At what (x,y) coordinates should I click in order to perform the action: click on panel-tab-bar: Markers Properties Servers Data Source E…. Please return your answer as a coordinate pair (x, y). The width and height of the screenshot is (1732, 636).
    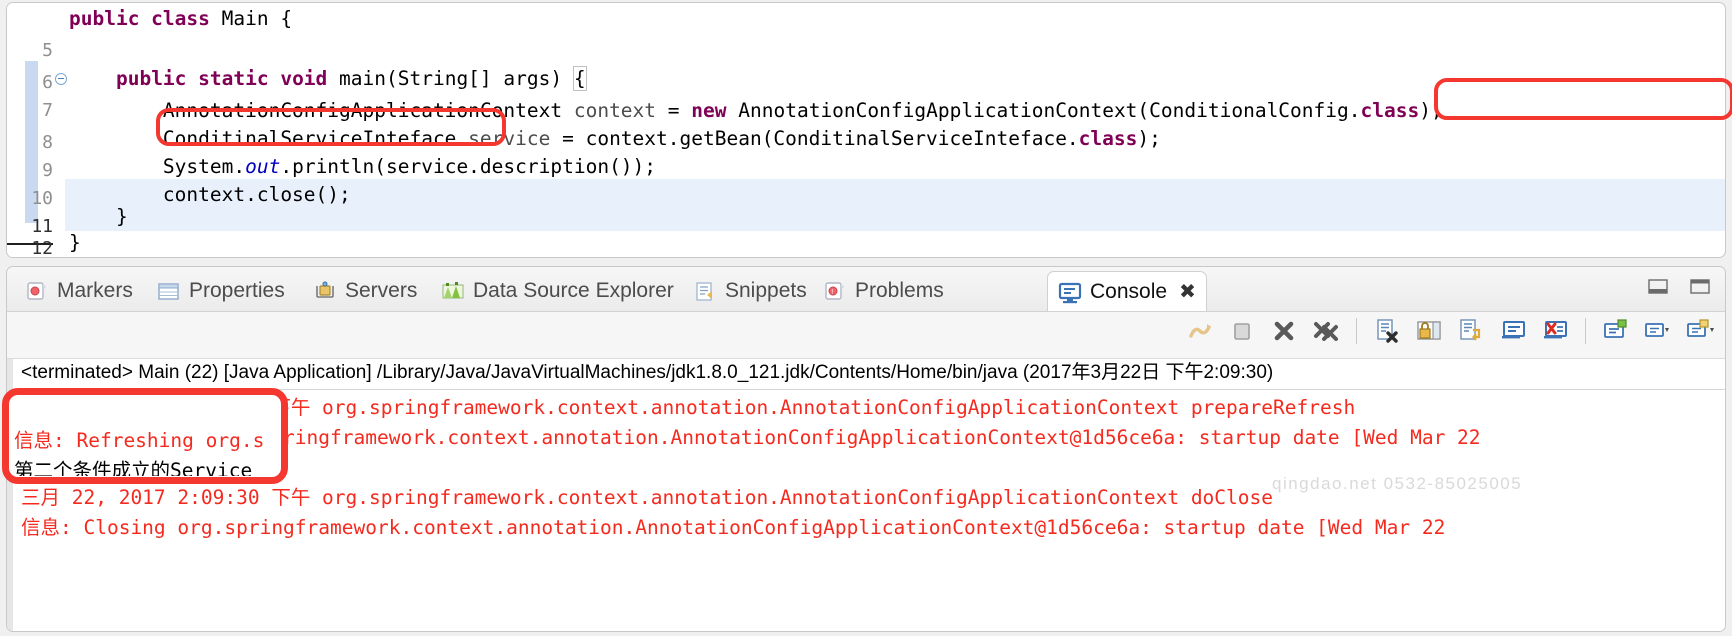
    Looking at the image, I should click on (866, 289).